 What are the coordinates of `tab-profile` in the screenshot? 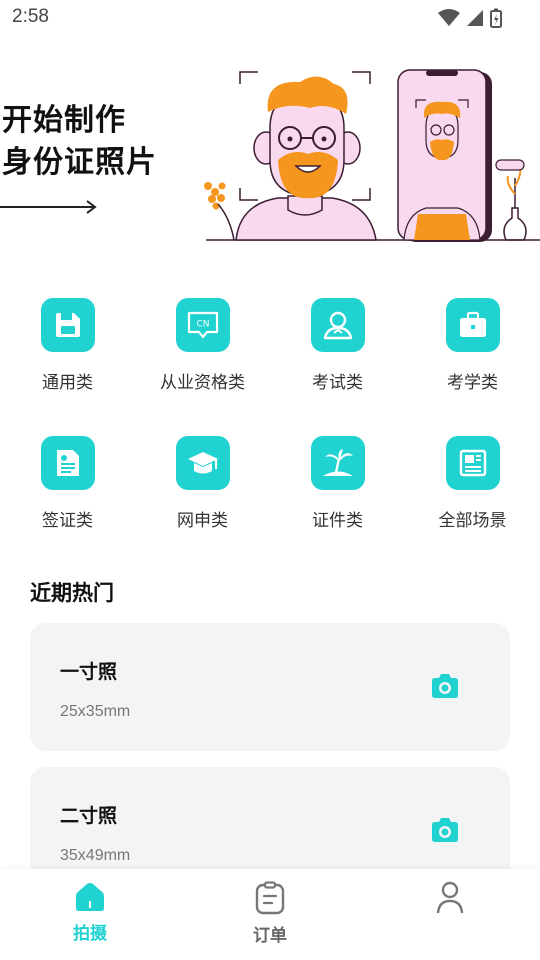 It's located at (450, 901).